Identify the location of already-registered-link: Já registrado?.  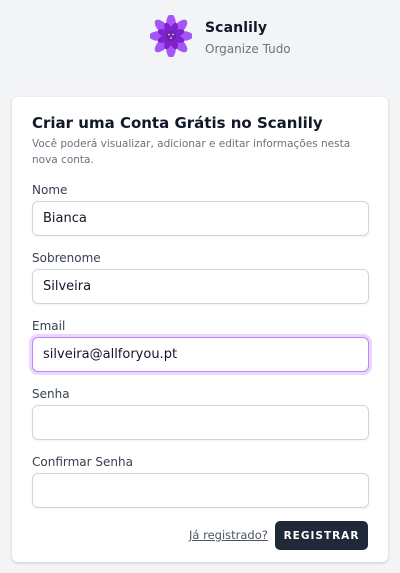
(228, 535).